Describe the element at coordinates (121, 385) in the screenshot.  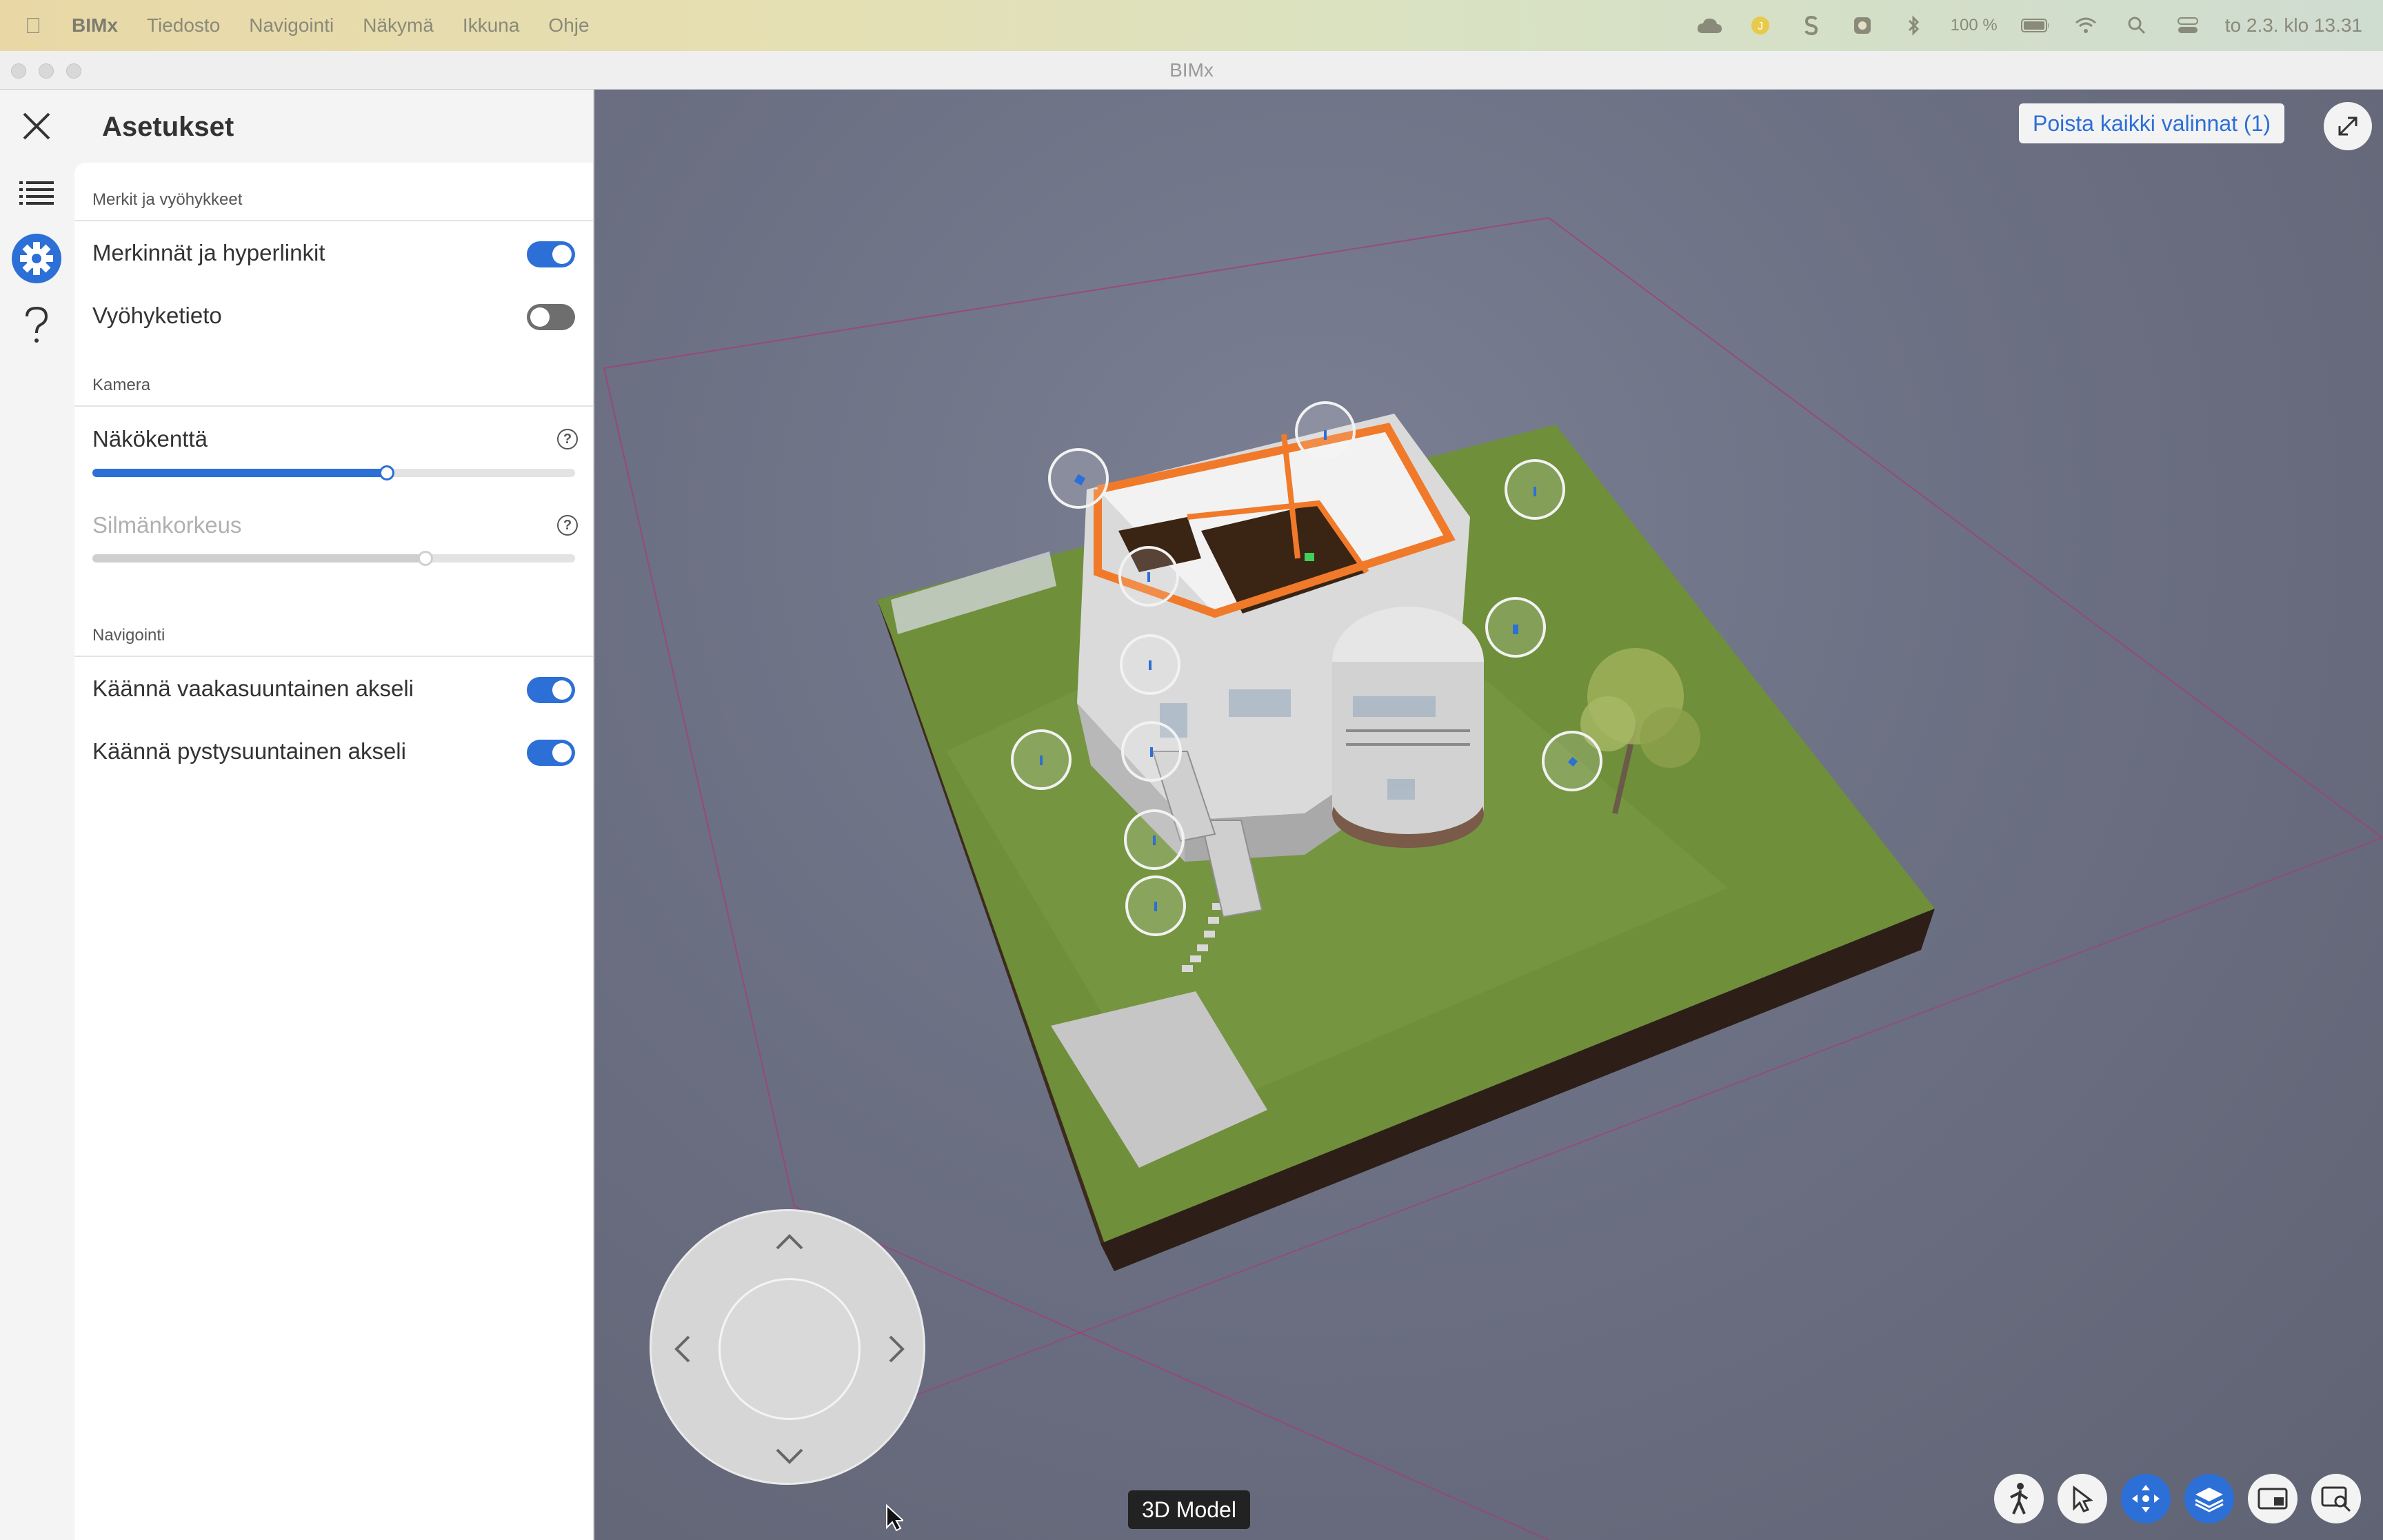
I see `section-camera-heading: Kamera` at that location.